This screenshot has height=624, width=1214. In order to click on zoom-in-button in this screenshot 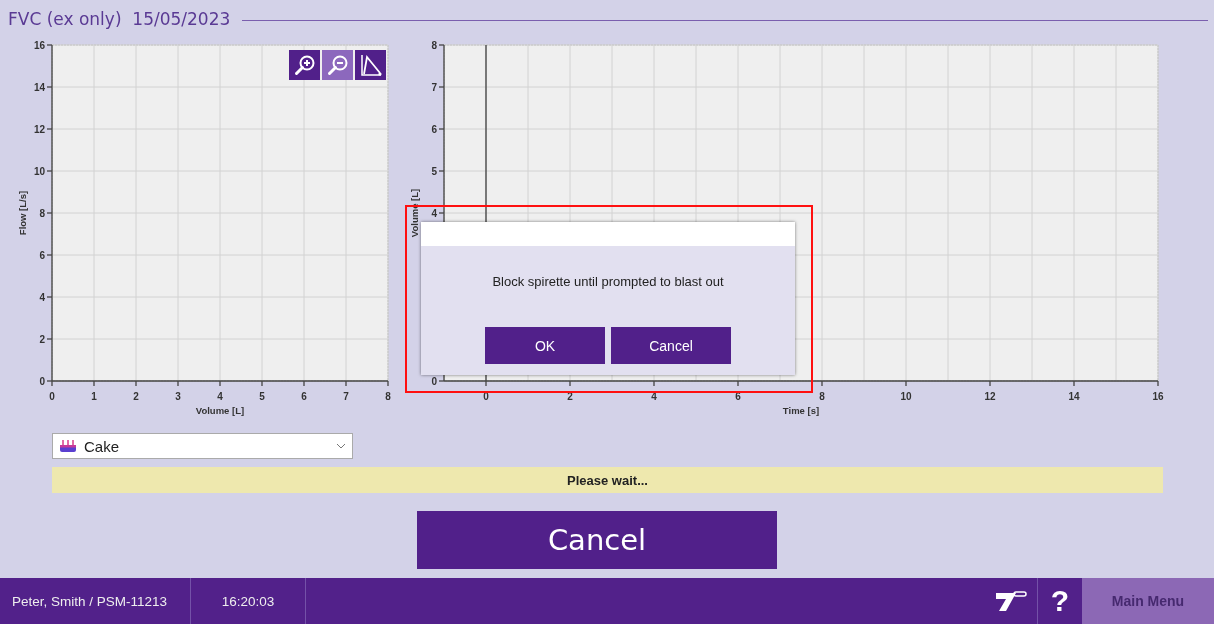, I will do `click(304, 65)`.